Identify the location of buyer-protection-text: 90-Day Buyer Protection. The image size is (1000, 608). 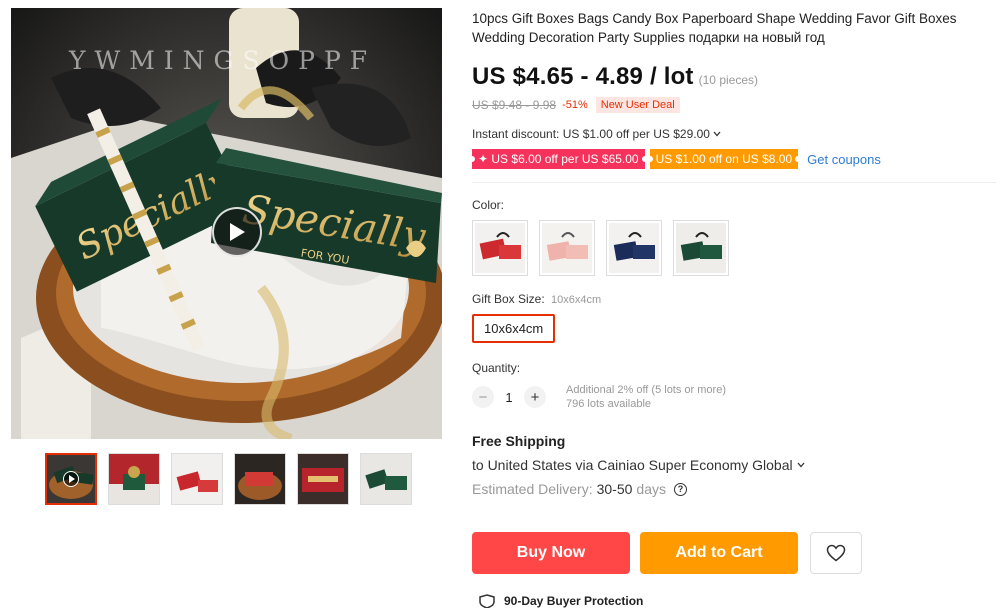
(574, 601).